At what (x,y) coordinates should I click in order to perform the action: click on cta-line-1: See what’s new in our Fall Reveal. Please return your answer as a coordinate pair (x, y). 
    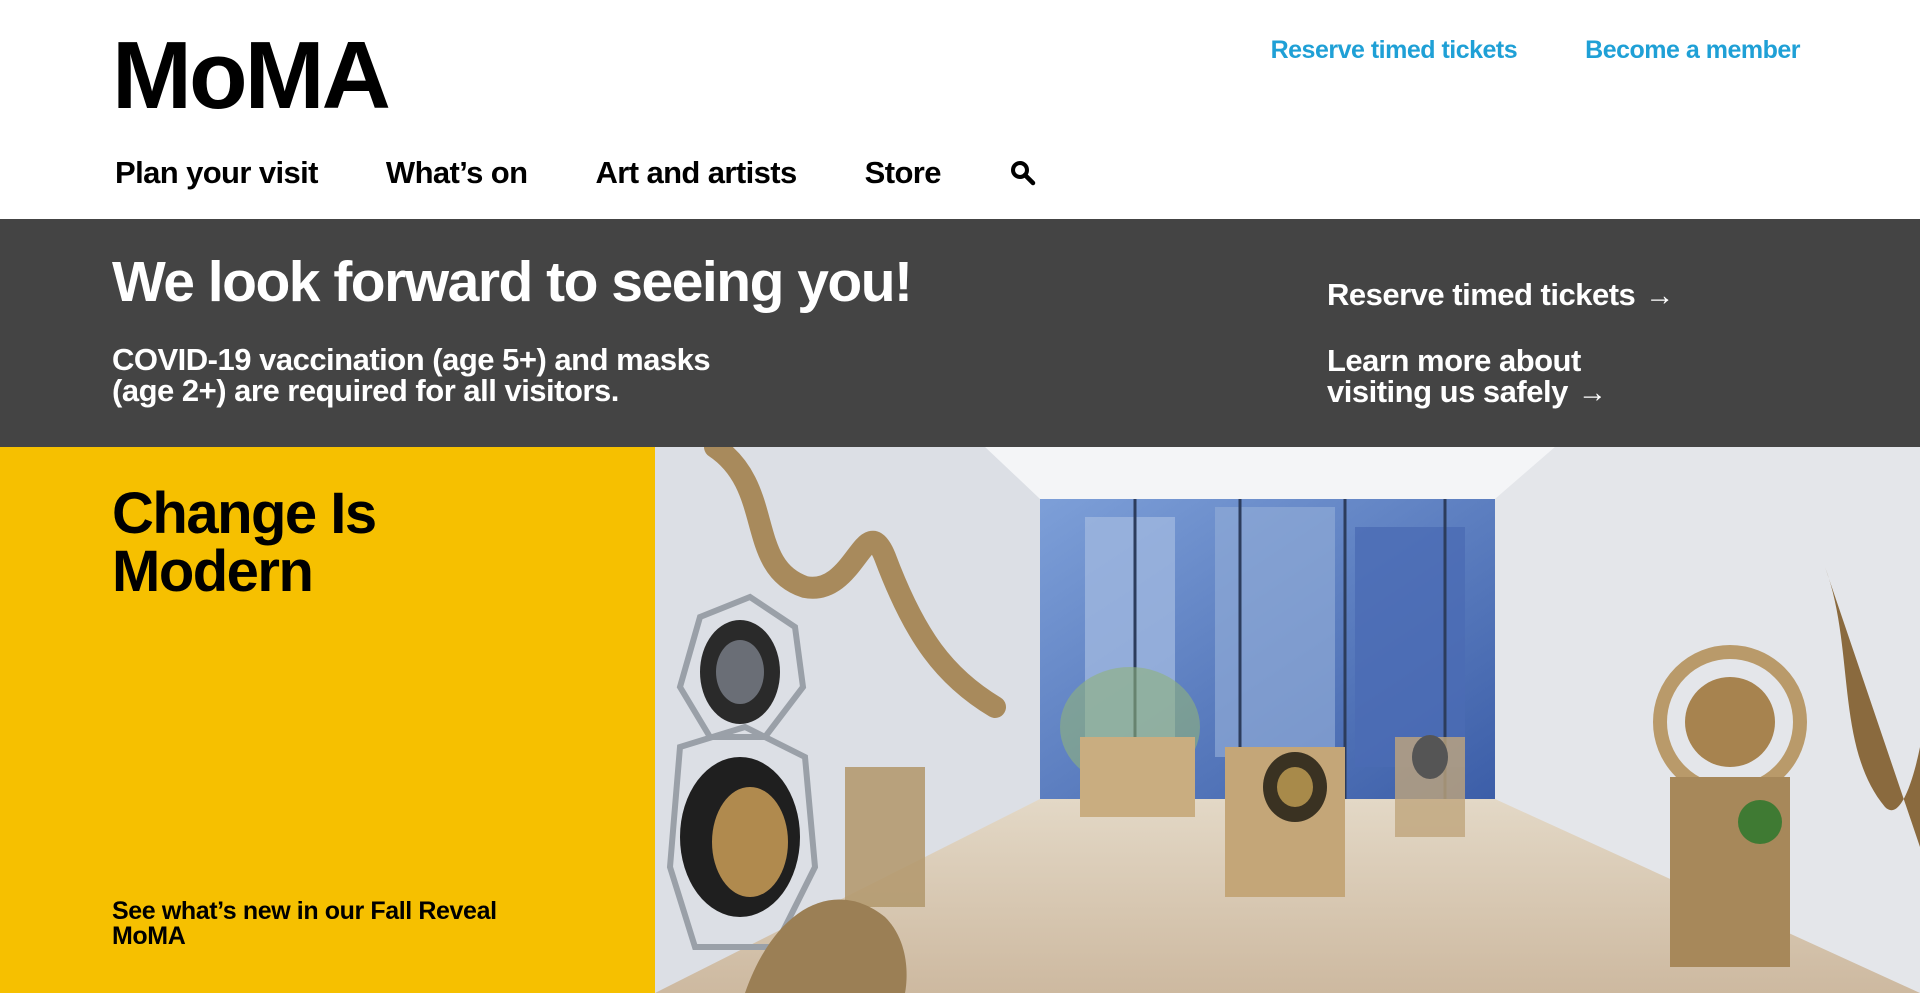
    Looking at the image, I should click on (304, 911).